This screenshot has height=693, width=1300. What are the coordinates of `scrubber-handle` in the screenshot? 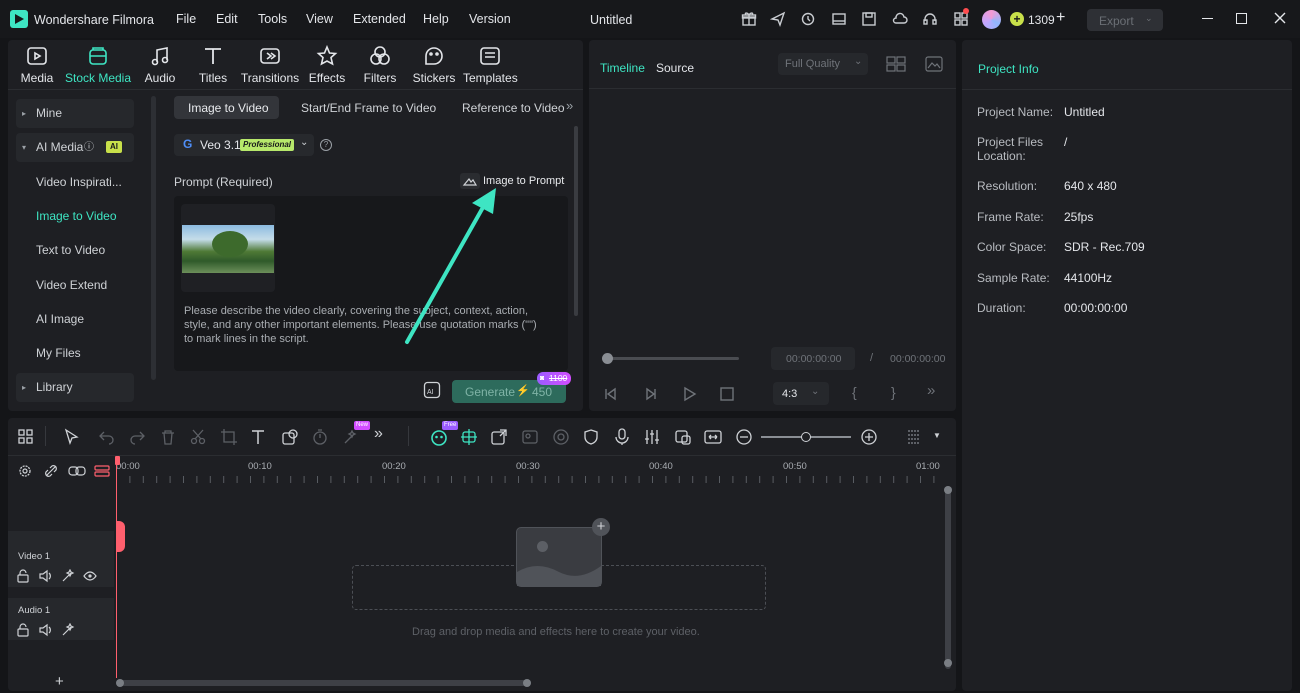 It's located at (607, 358).